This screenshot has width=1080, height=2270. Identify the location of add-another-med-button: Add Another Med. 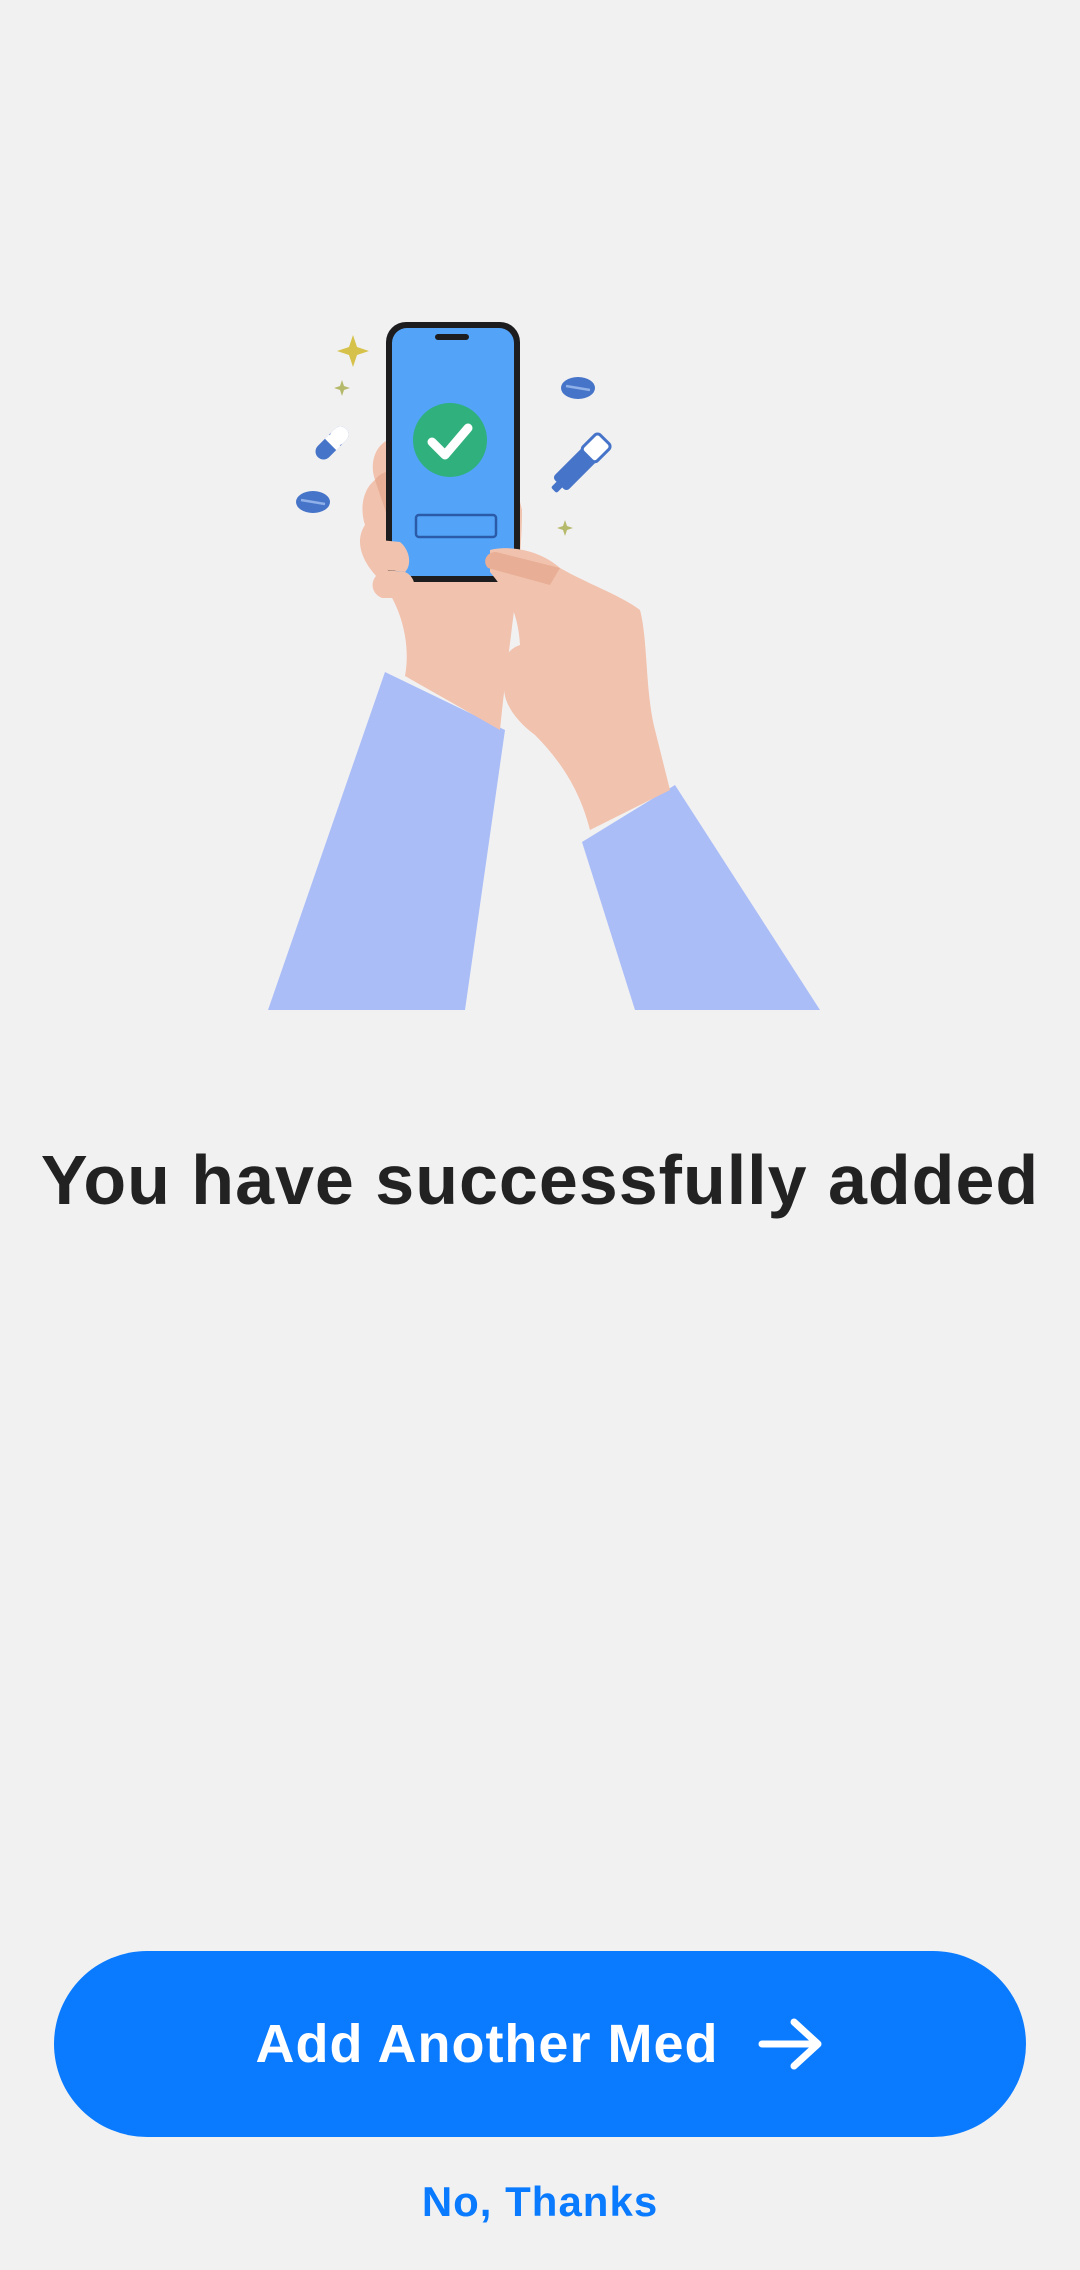
(540, 2044).